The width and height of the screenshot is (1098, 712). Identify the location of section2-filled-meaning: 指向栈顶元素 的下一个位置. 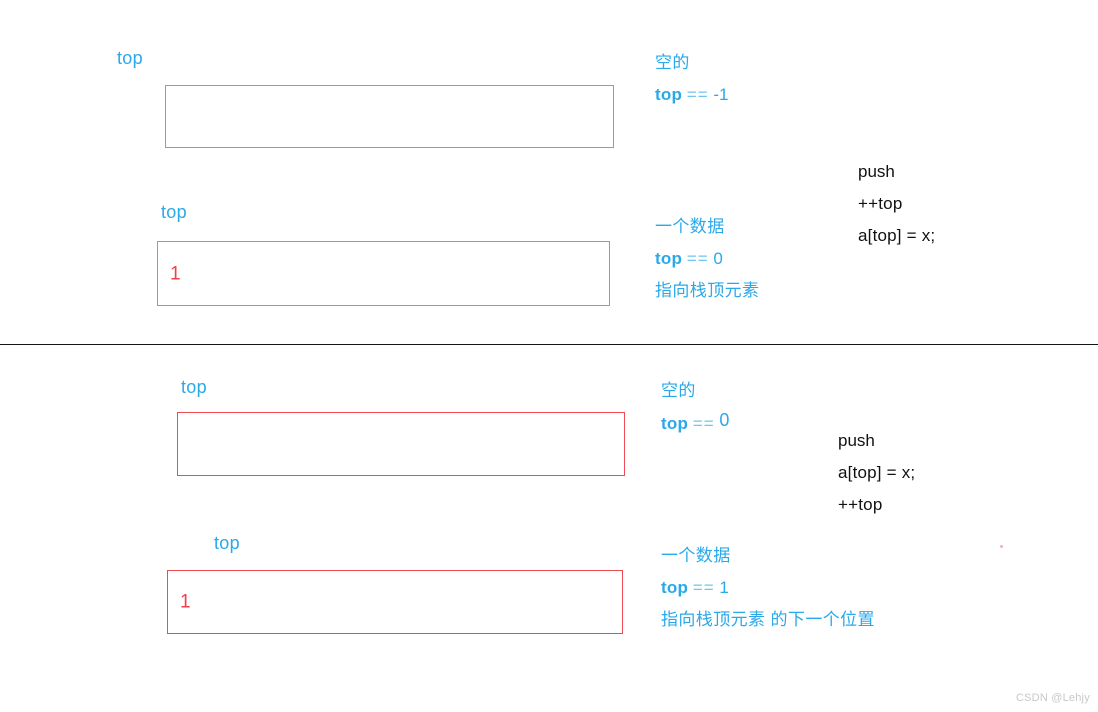
(768, 620).